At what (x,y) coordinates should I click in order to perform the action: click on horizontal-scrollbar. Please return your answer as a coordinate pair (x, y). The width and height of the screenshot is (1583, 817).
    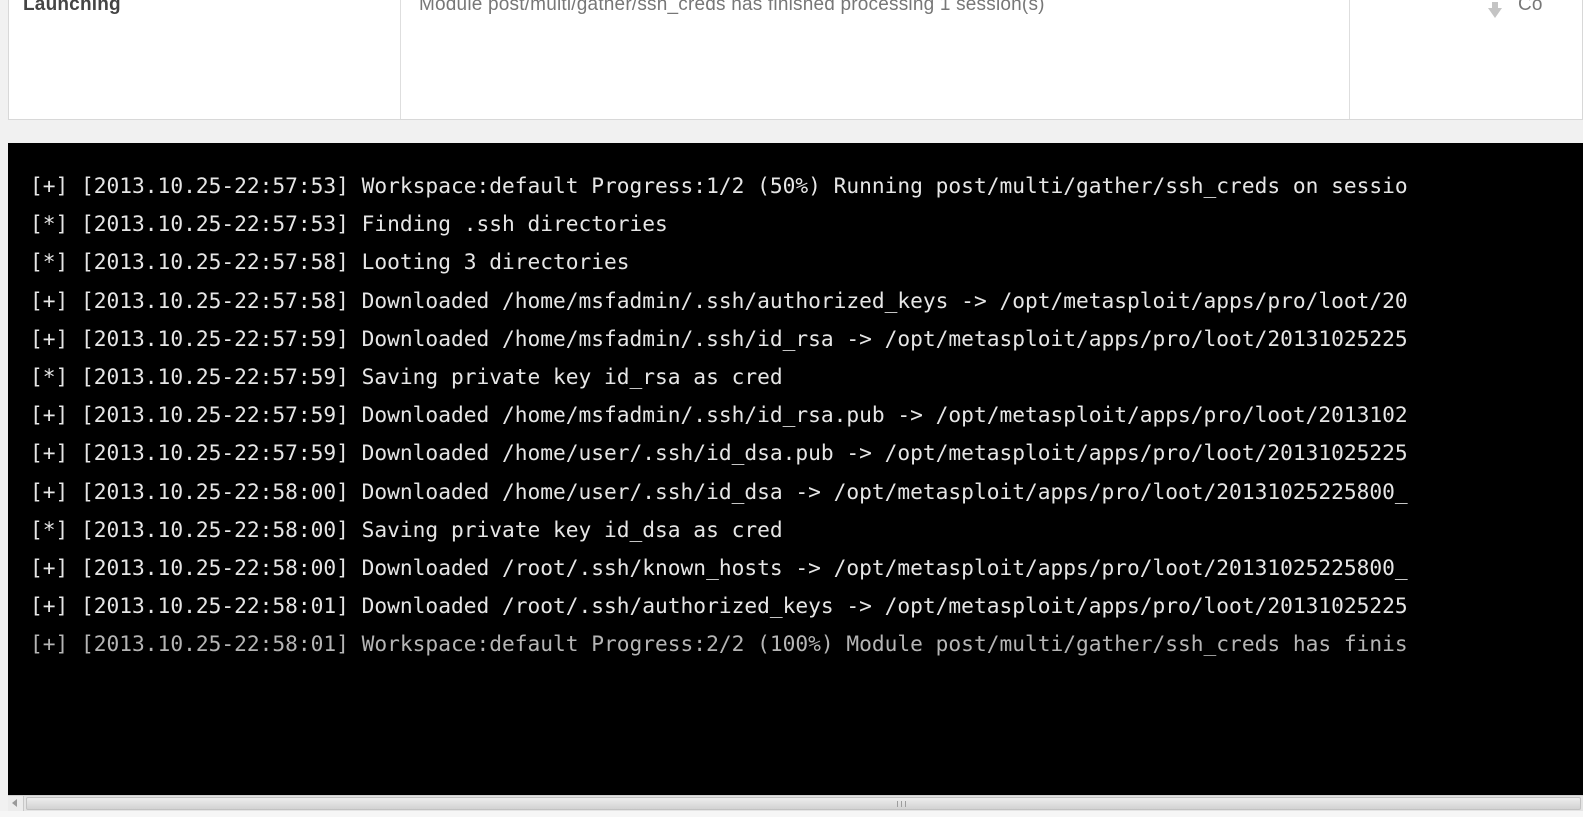
    Looking at the image, I should click on (795, 803).